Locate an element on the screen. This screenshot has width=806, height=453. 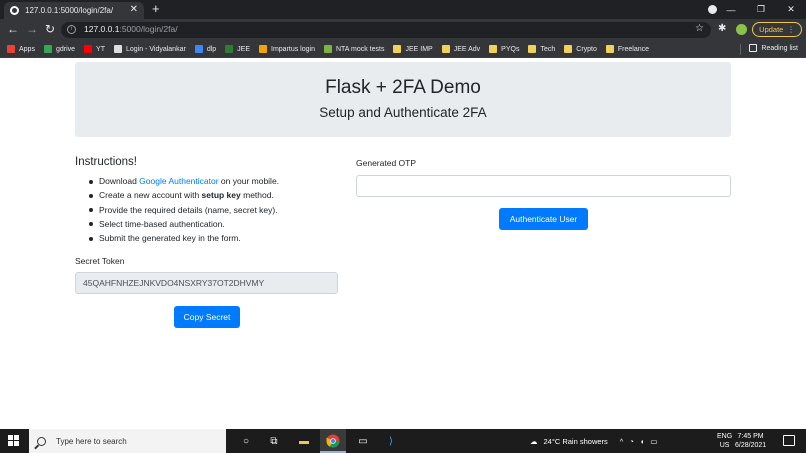
keyboard-icon: ▭ is located at coordinates (653, 441).